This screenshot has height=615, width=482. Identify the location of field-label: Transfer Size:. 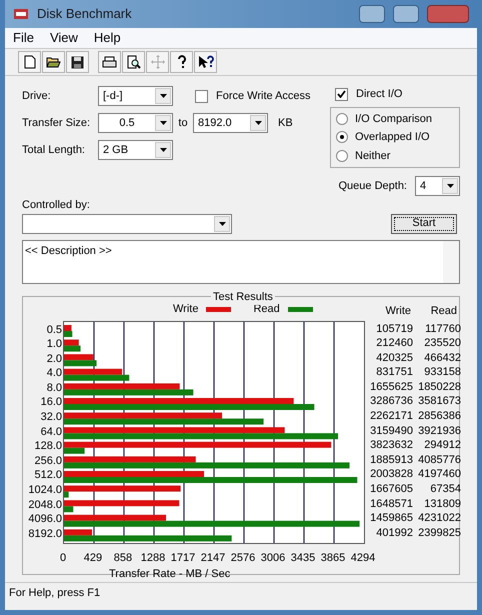
(57, 123).